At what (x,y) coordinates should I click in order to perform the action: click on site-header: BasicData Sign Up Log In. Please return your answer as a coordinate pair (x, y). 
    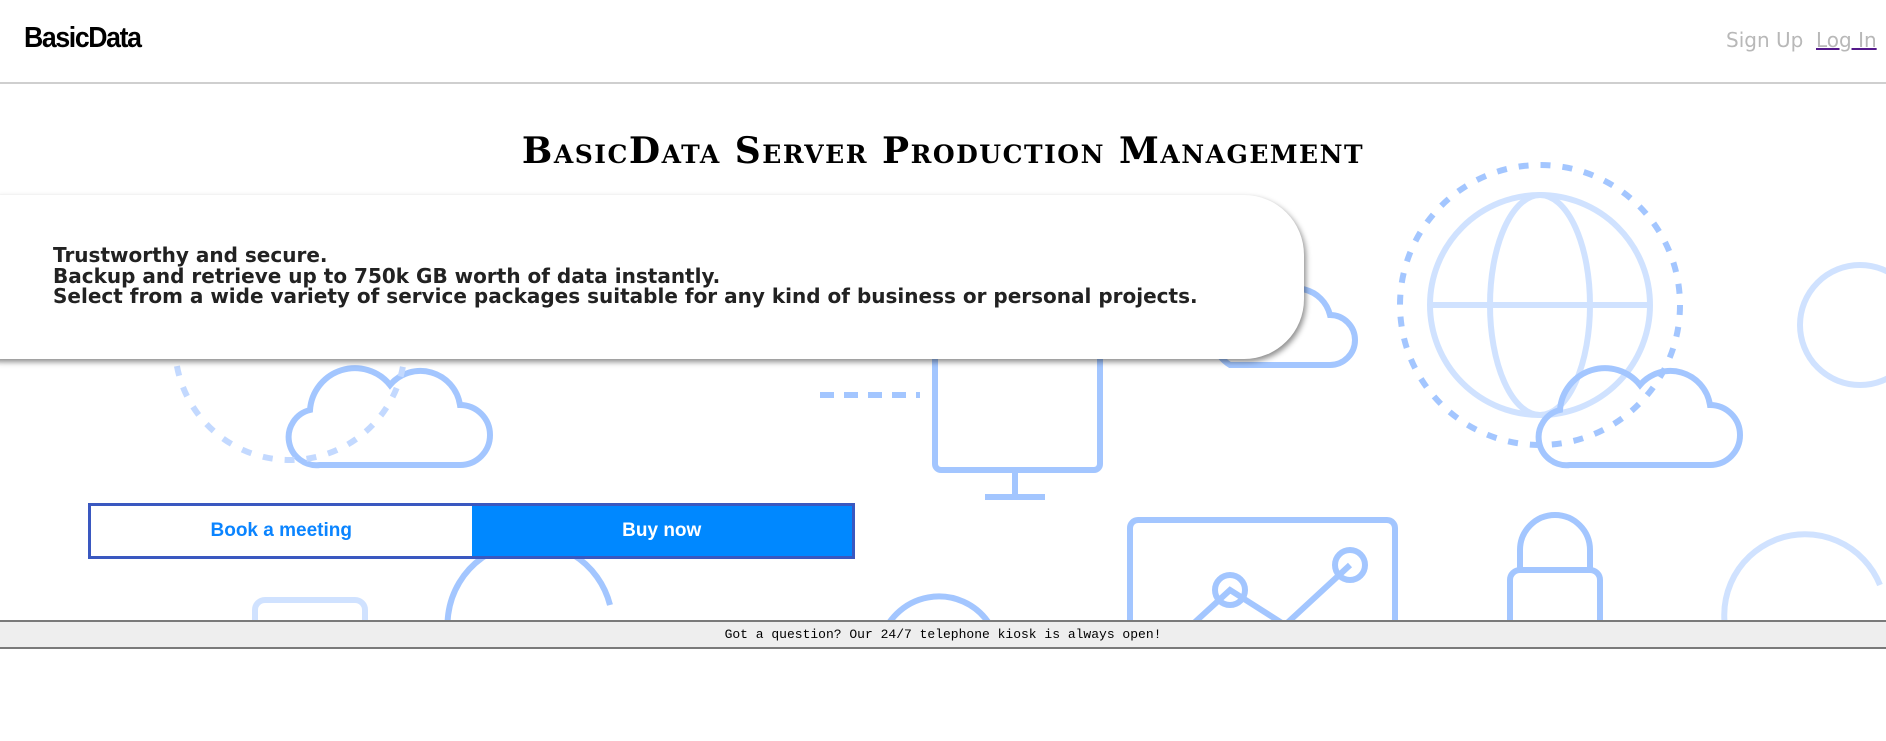
    Looking at the image, I should click on (943, 42).